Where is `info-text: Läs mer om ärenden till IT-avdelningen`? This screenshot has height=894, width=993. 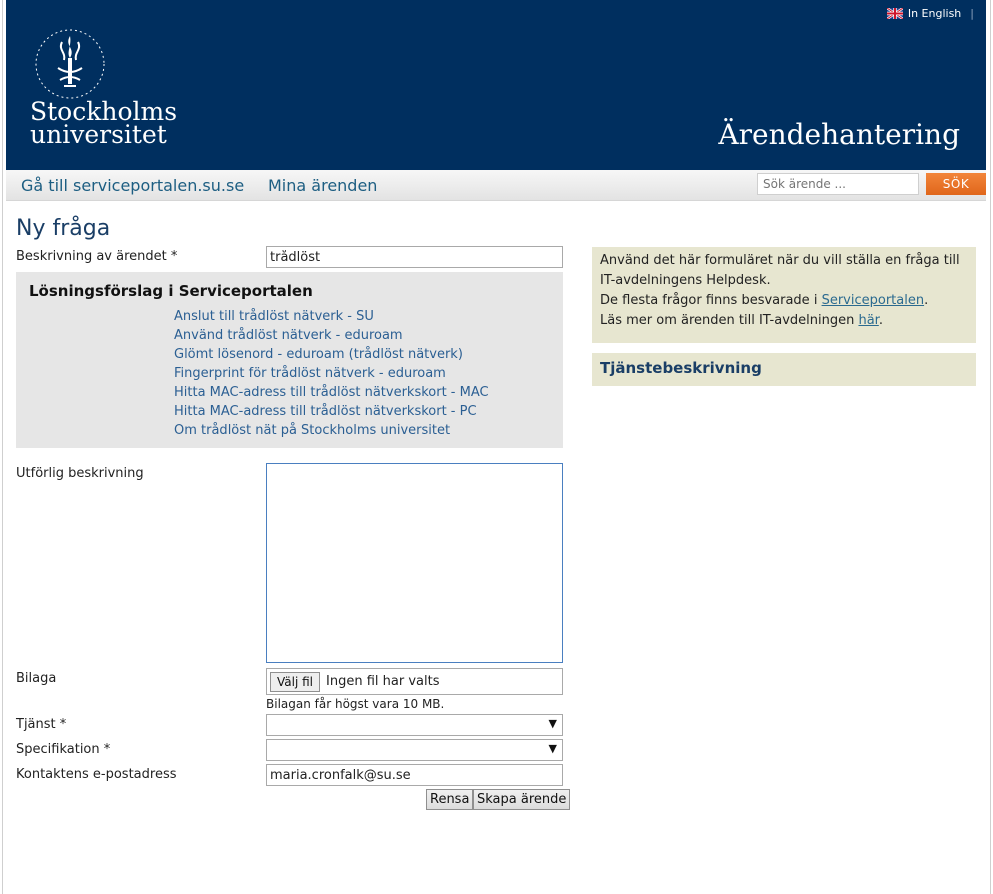 info-text: Läs mer om ärenden till IT-avdelningen is located at coordinates (729, 320).